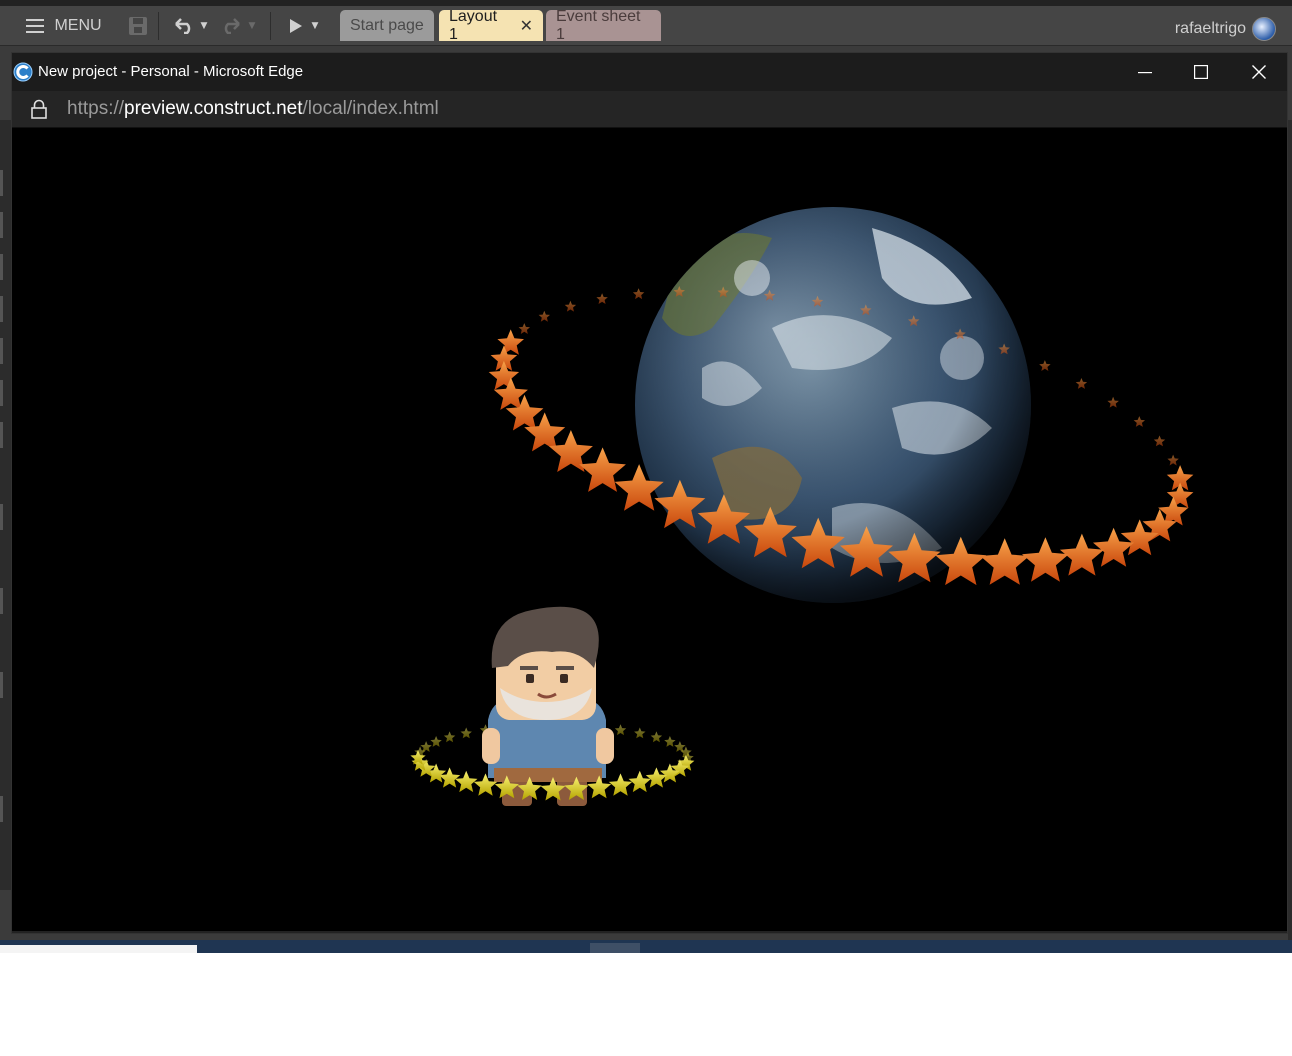  What do you see at coordinates (1210, 28) in the screenshot?
I see `username: rafaeltrigo` at bounding box center [1210, 28].